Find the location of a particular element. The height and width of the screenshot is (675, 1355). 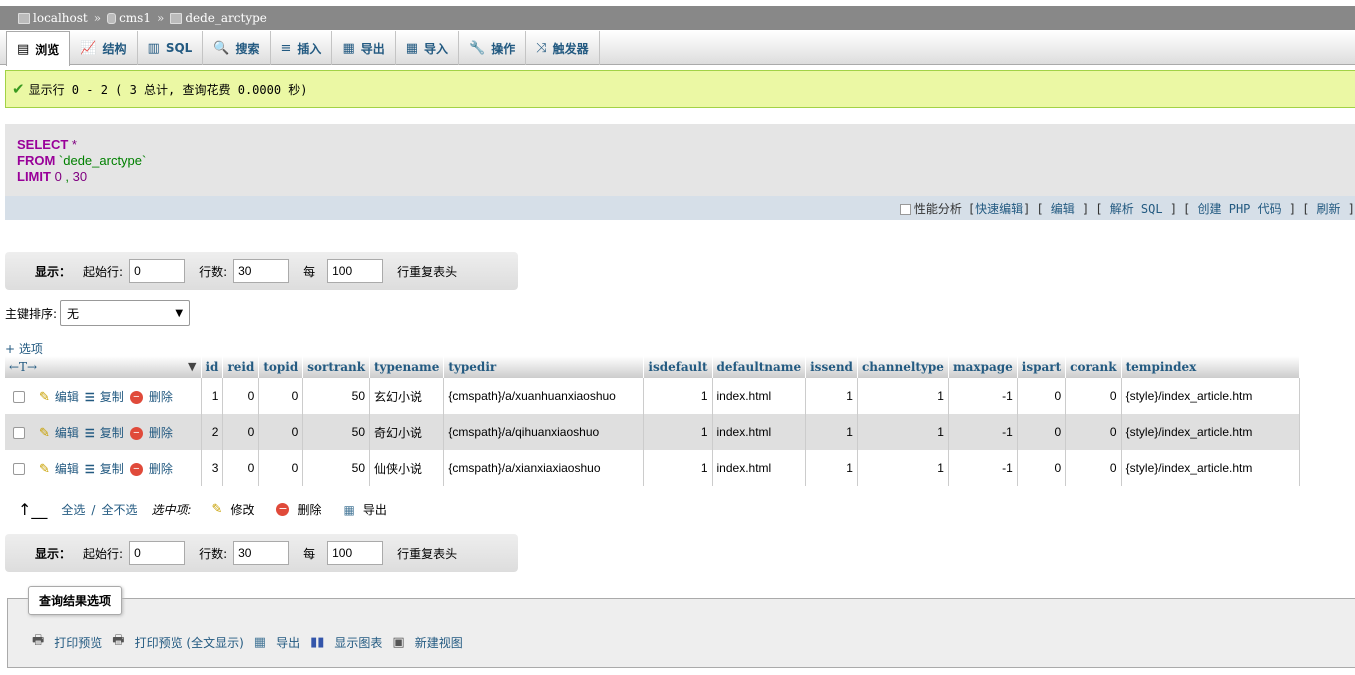

column-header: corank is located at coordinates (1093, 367).